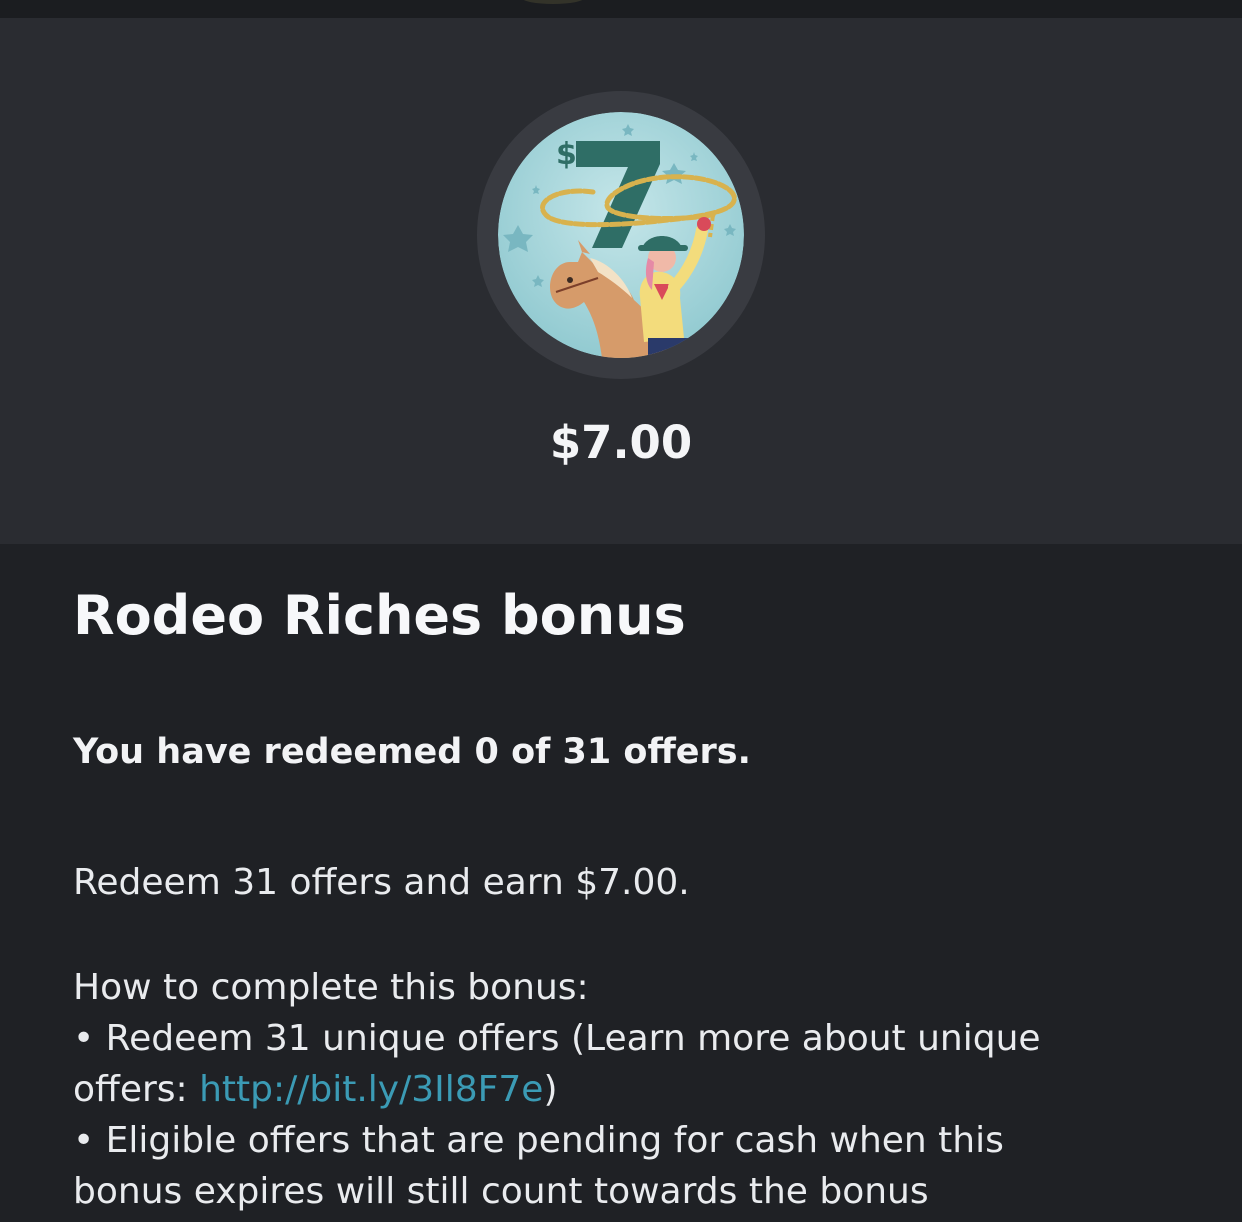  I want to click on rule-unique-offers-cont: offers: http://bit.ly/3Il8F7e), so click(623, 1089).